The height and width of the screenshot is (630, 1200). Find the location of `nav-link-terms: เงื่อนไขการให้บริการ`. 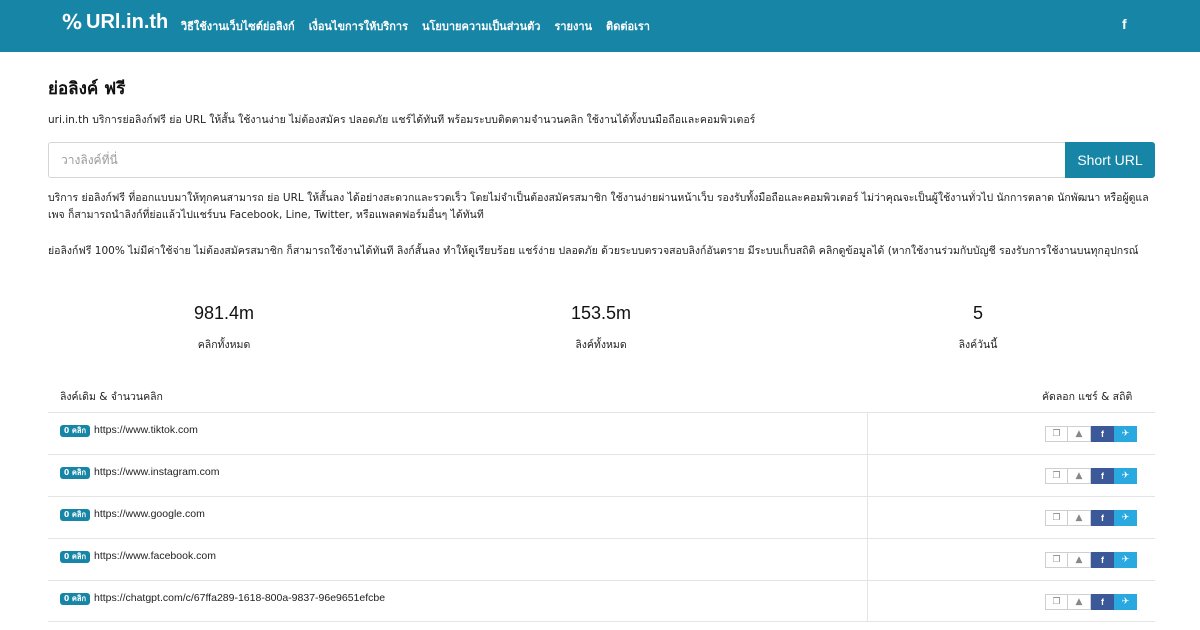

nav-link-terms: เงื่อนไขการให้บริการ is located at coordinates (358, 26).